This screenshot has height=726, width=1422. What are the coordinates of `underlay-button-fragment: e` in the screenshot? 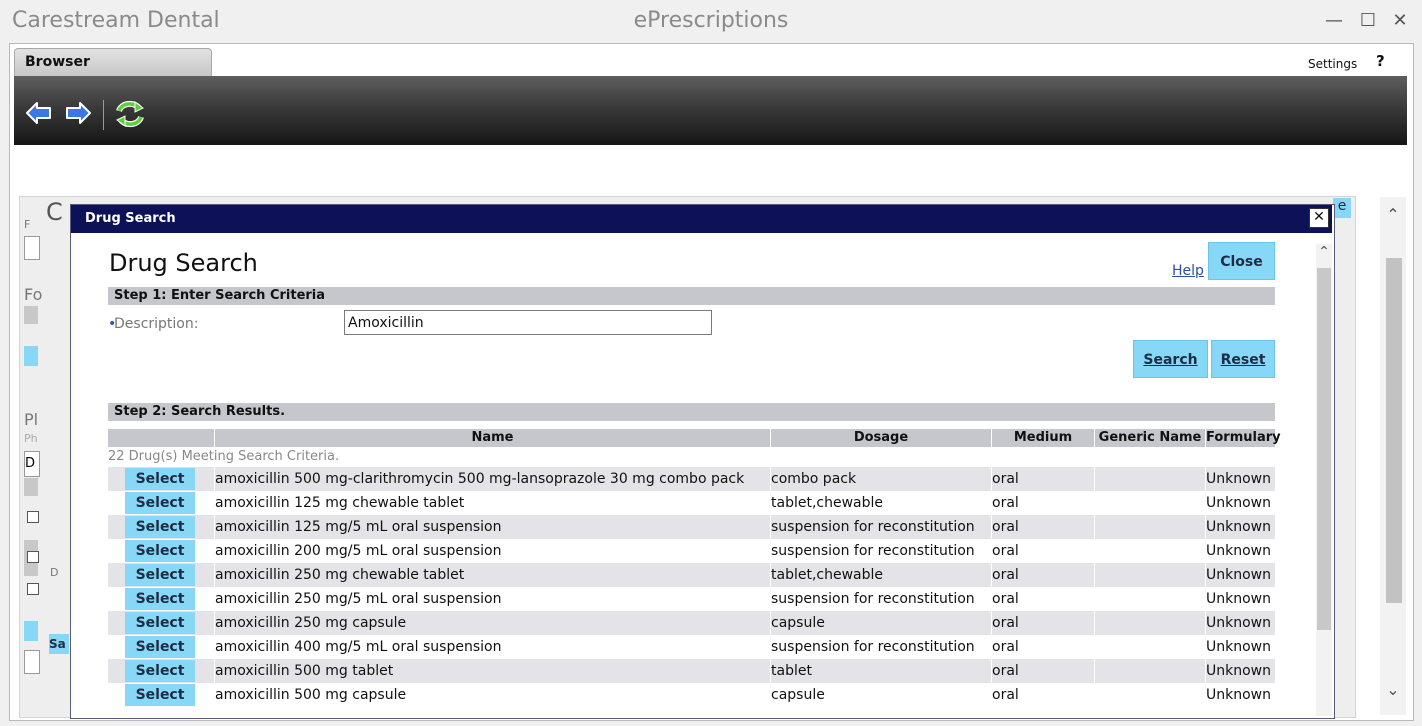 It's located at (1342, 208).